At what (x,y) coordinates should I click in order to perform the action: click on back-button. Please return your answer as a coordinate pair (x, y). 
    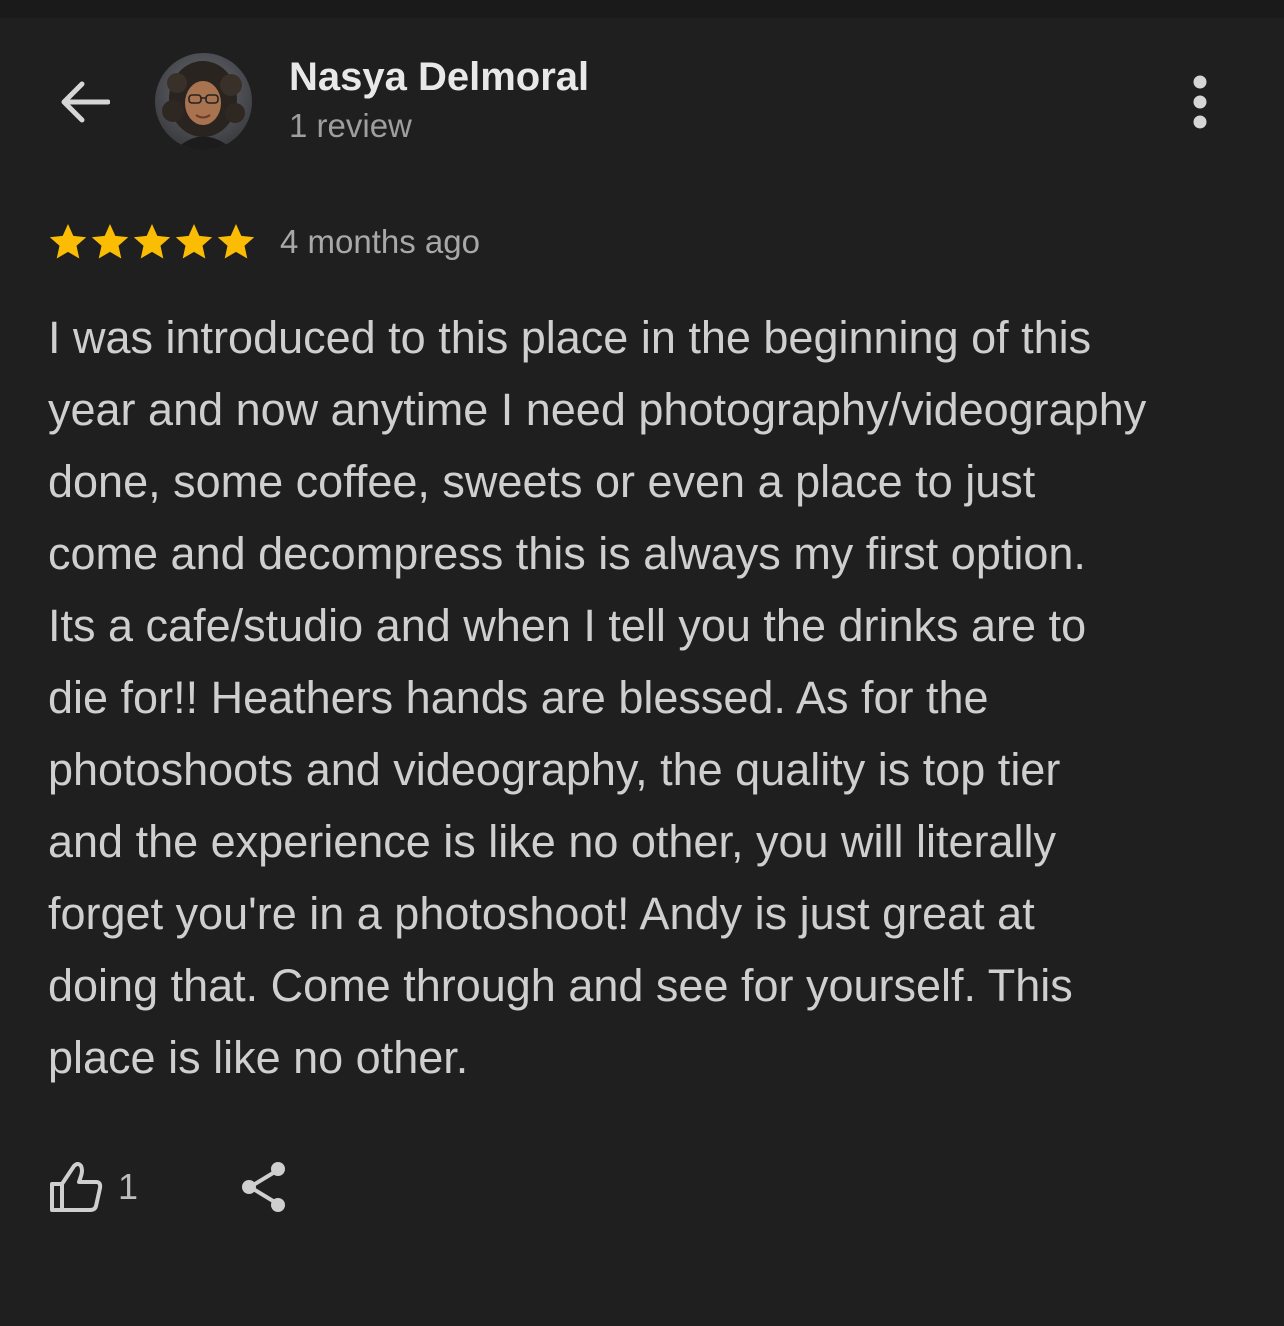
    Looking at the image, I should click on (84, 102).